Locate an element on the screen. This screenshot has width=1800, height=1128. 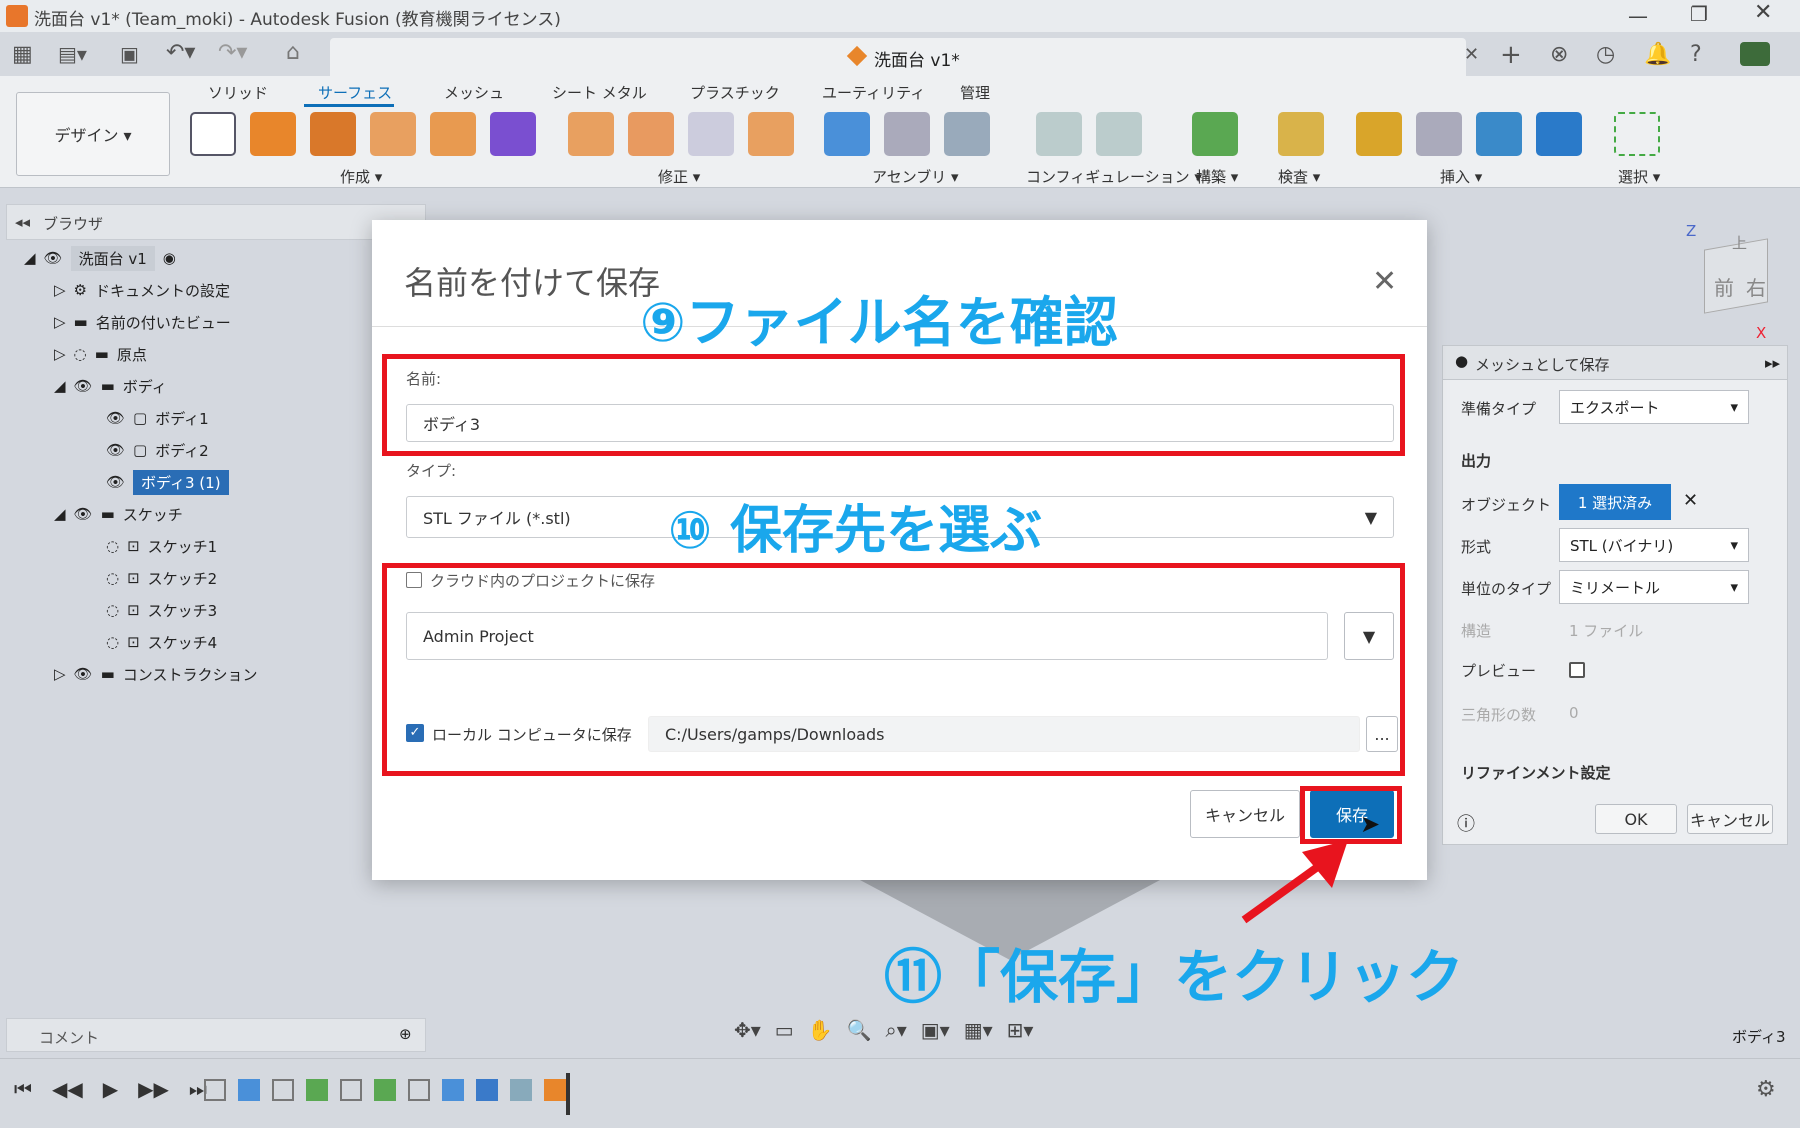
group-assembly: アセンブリ ▾ is located at coordinates (915, 176).